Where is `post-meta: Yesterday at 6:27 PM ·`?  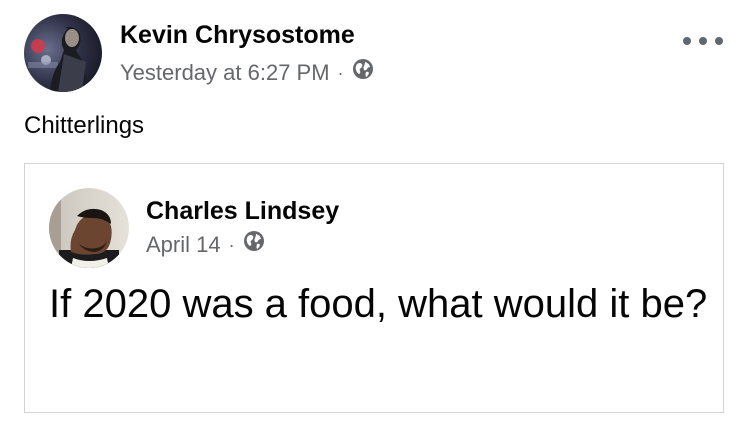 post-meta: Yesterday at 6:27 PM · is located at coordinates (247, 73).